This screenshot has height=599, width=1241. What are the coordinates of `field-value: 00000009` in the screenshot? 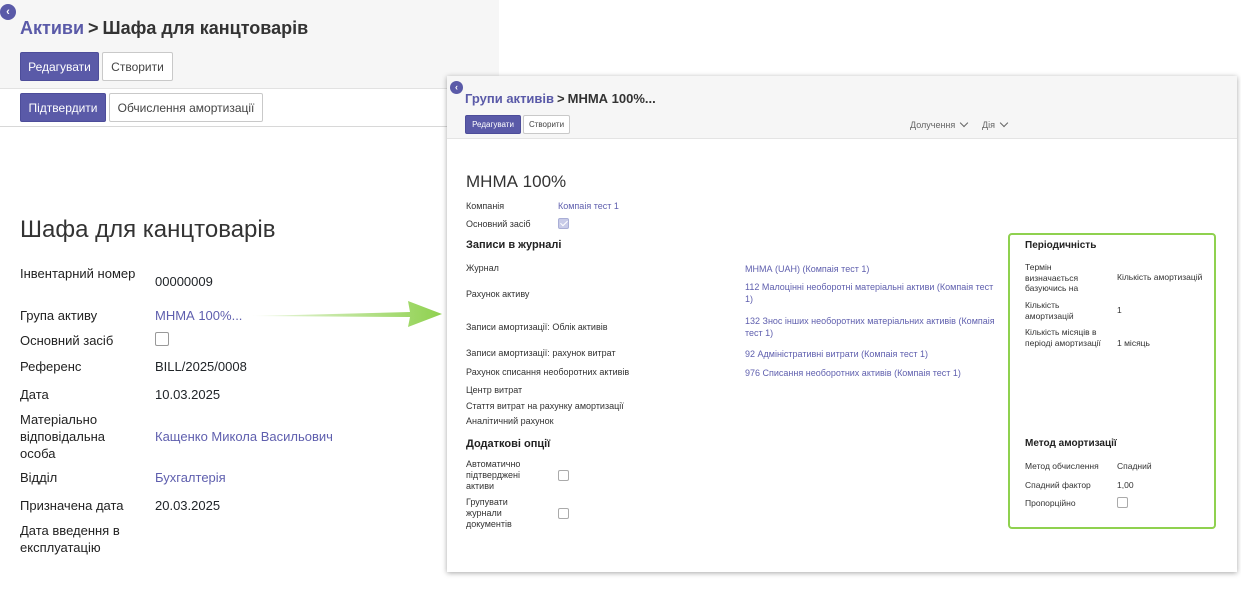 It's located at (184, 281).